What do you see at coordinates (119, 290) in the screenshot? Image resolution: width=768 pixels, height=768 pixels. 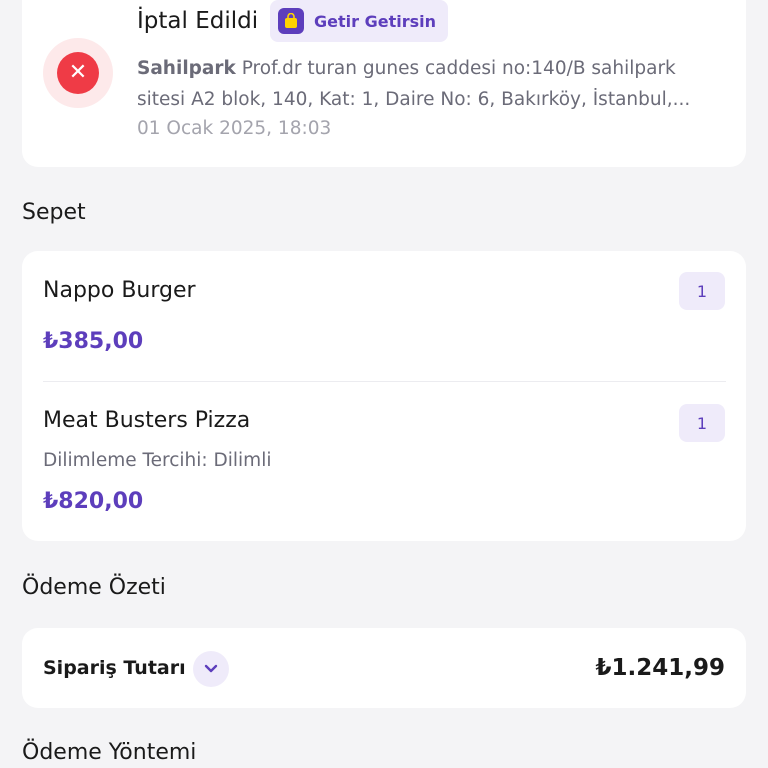 I see `item-name: Nappo Burger` at bounding box center [119, 290].